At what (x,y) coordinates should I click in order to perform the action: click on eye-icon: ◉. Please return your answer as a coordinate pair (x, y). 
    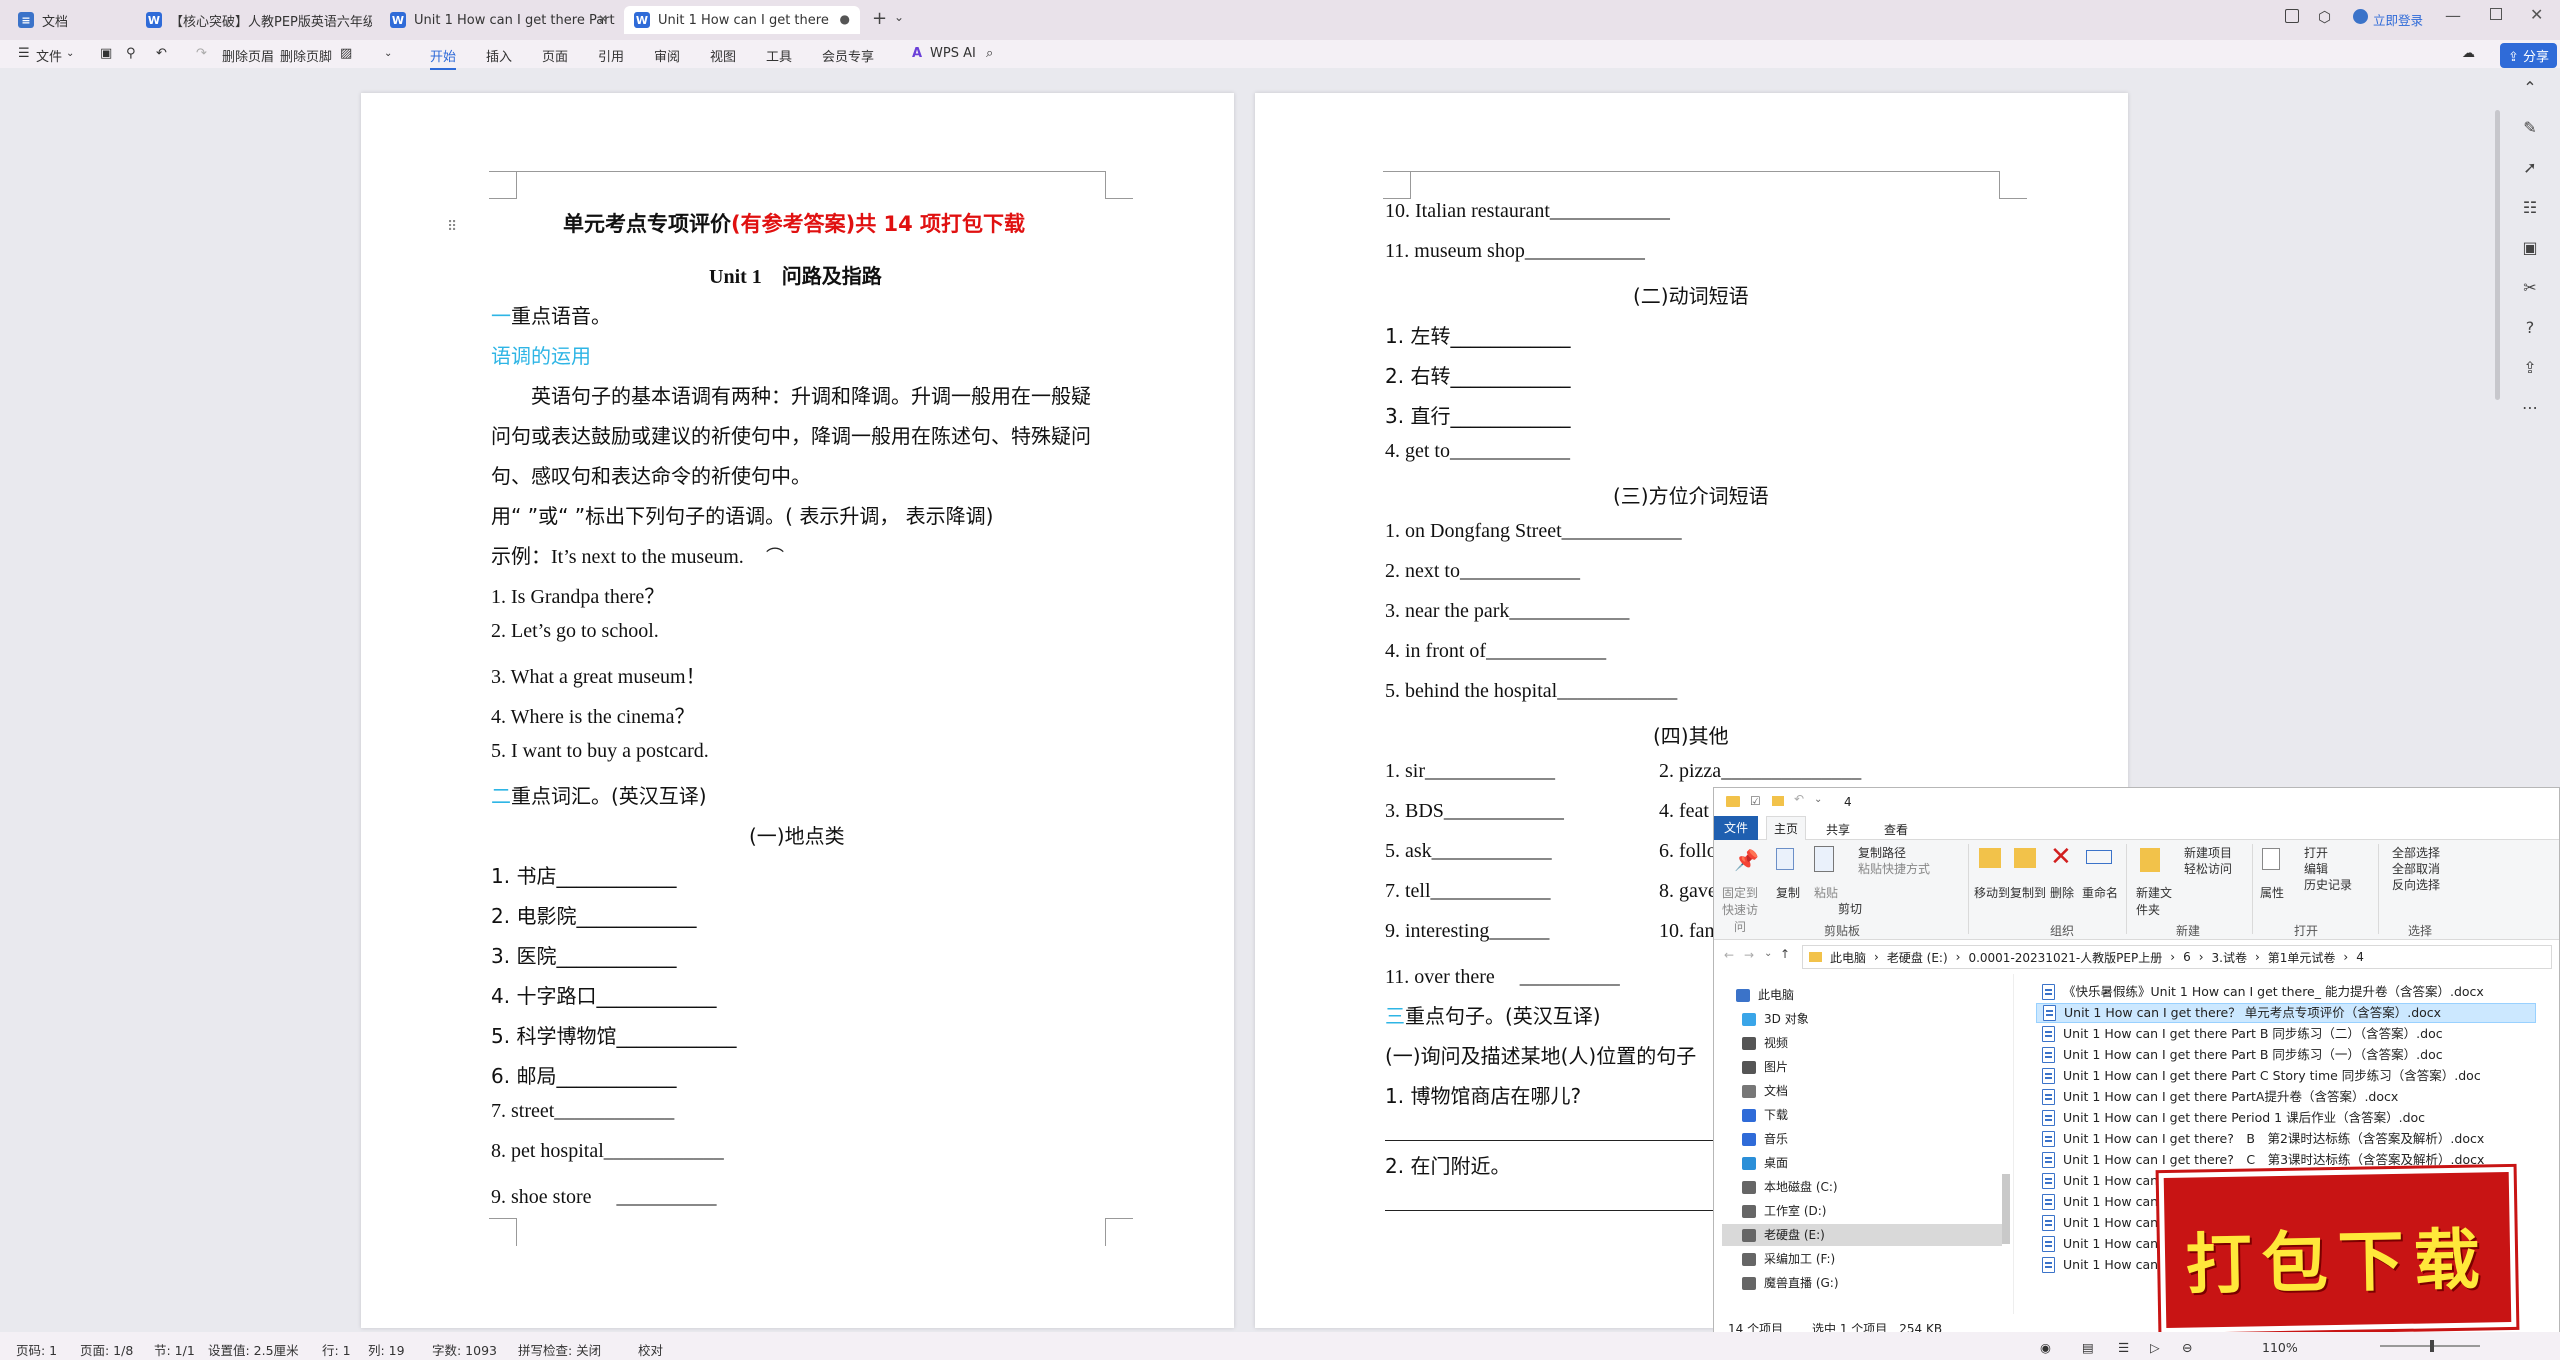
    Looking at the image, I should click on (2045, 1347).